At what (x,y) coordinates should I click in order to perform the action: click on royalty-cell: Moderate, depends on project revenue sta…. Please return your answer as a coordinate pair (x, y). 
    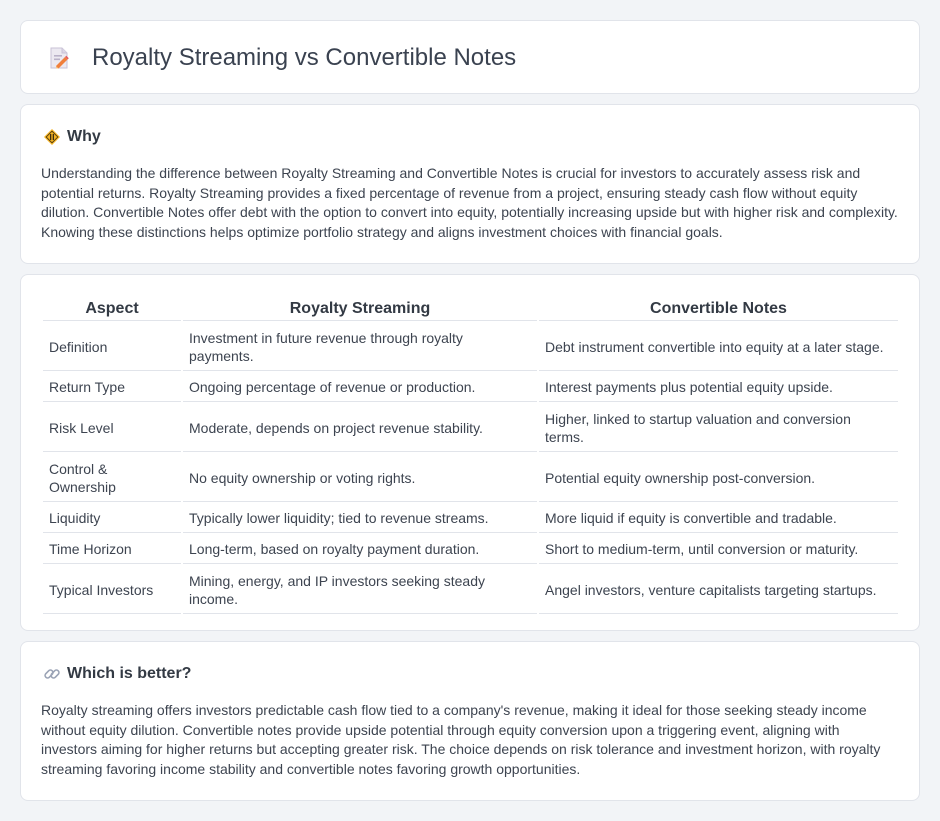
    Looking at the image, I should click on (360, 428).